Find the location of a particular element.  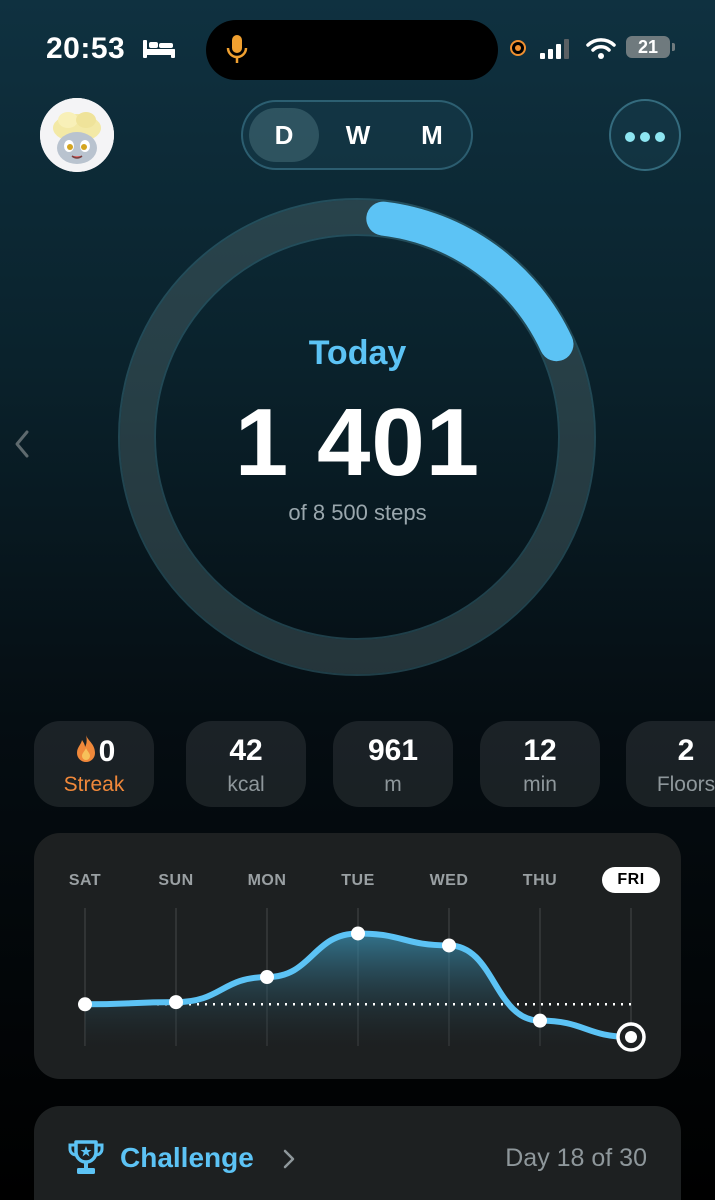

chevron-right-icon is located at coordinates (289, 1159).